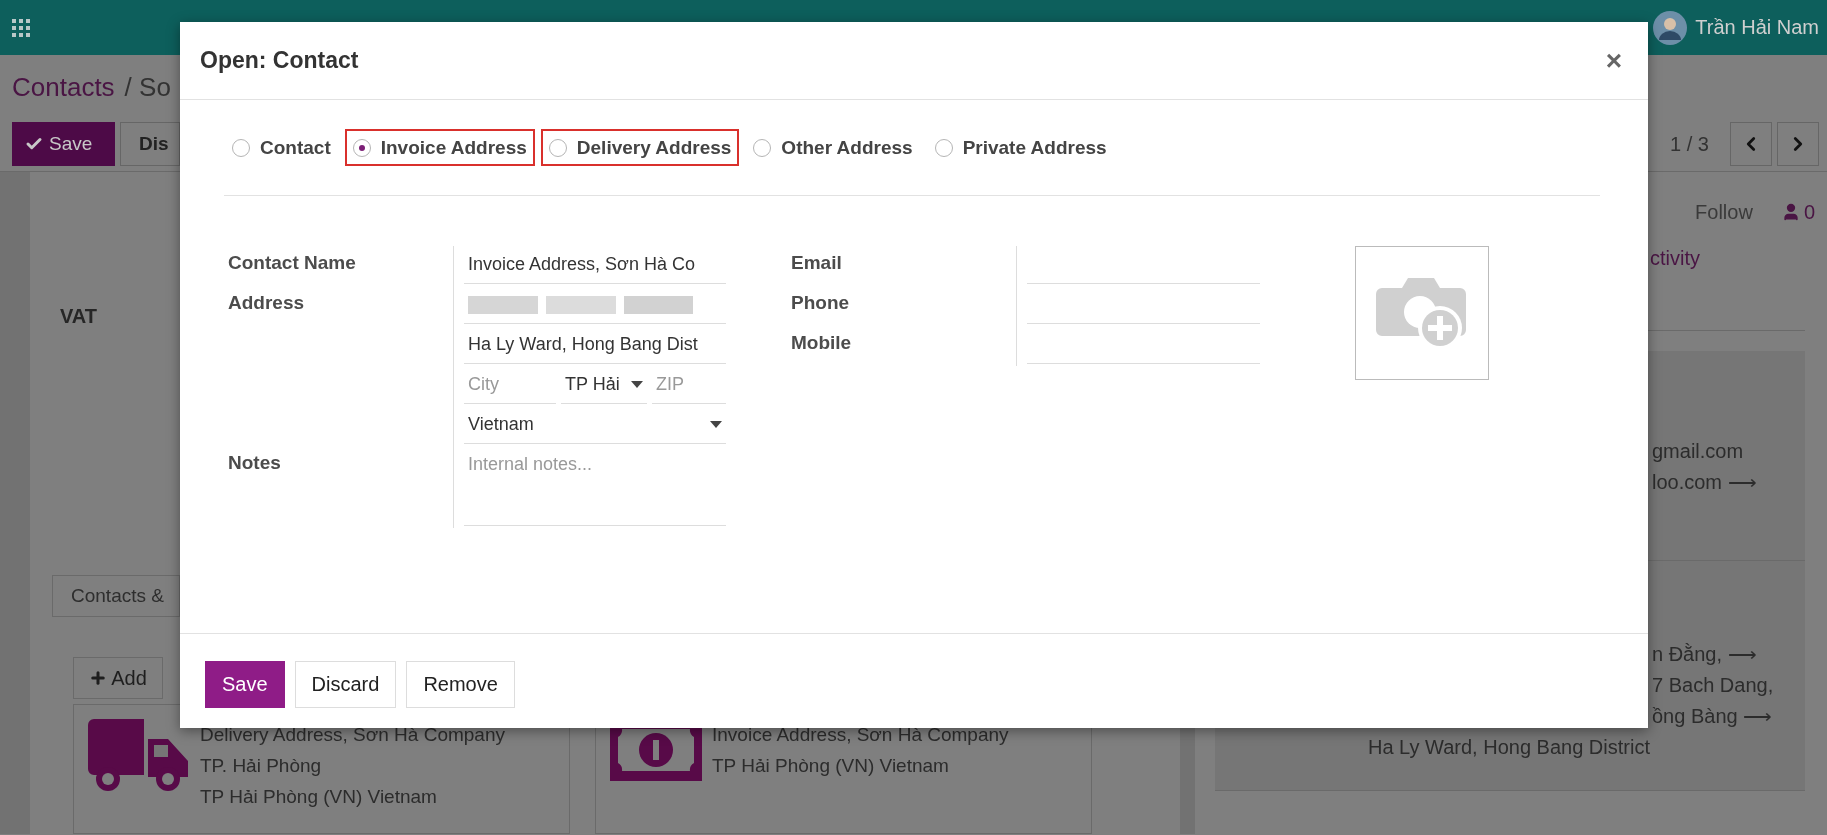  What do you see at coordinates (63, 87) in the screenshot?
I see `breadcrumb-link: Contacts` at bounding box center [63, 87].